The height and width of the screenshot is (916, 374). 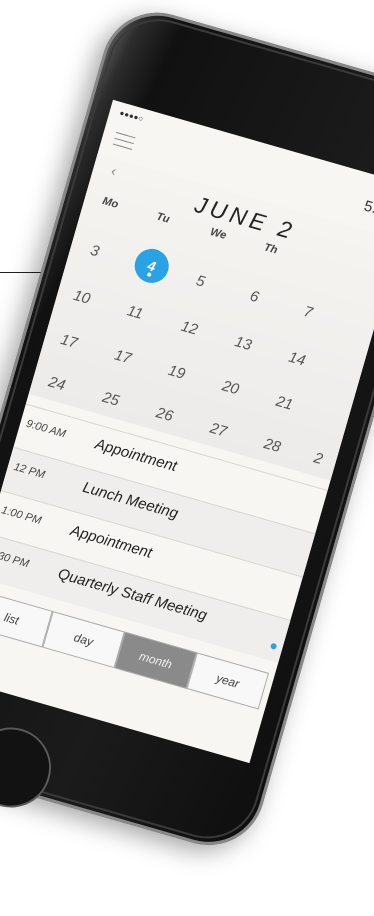 I want to click on tab-year: year, so click(x=228, y=681).